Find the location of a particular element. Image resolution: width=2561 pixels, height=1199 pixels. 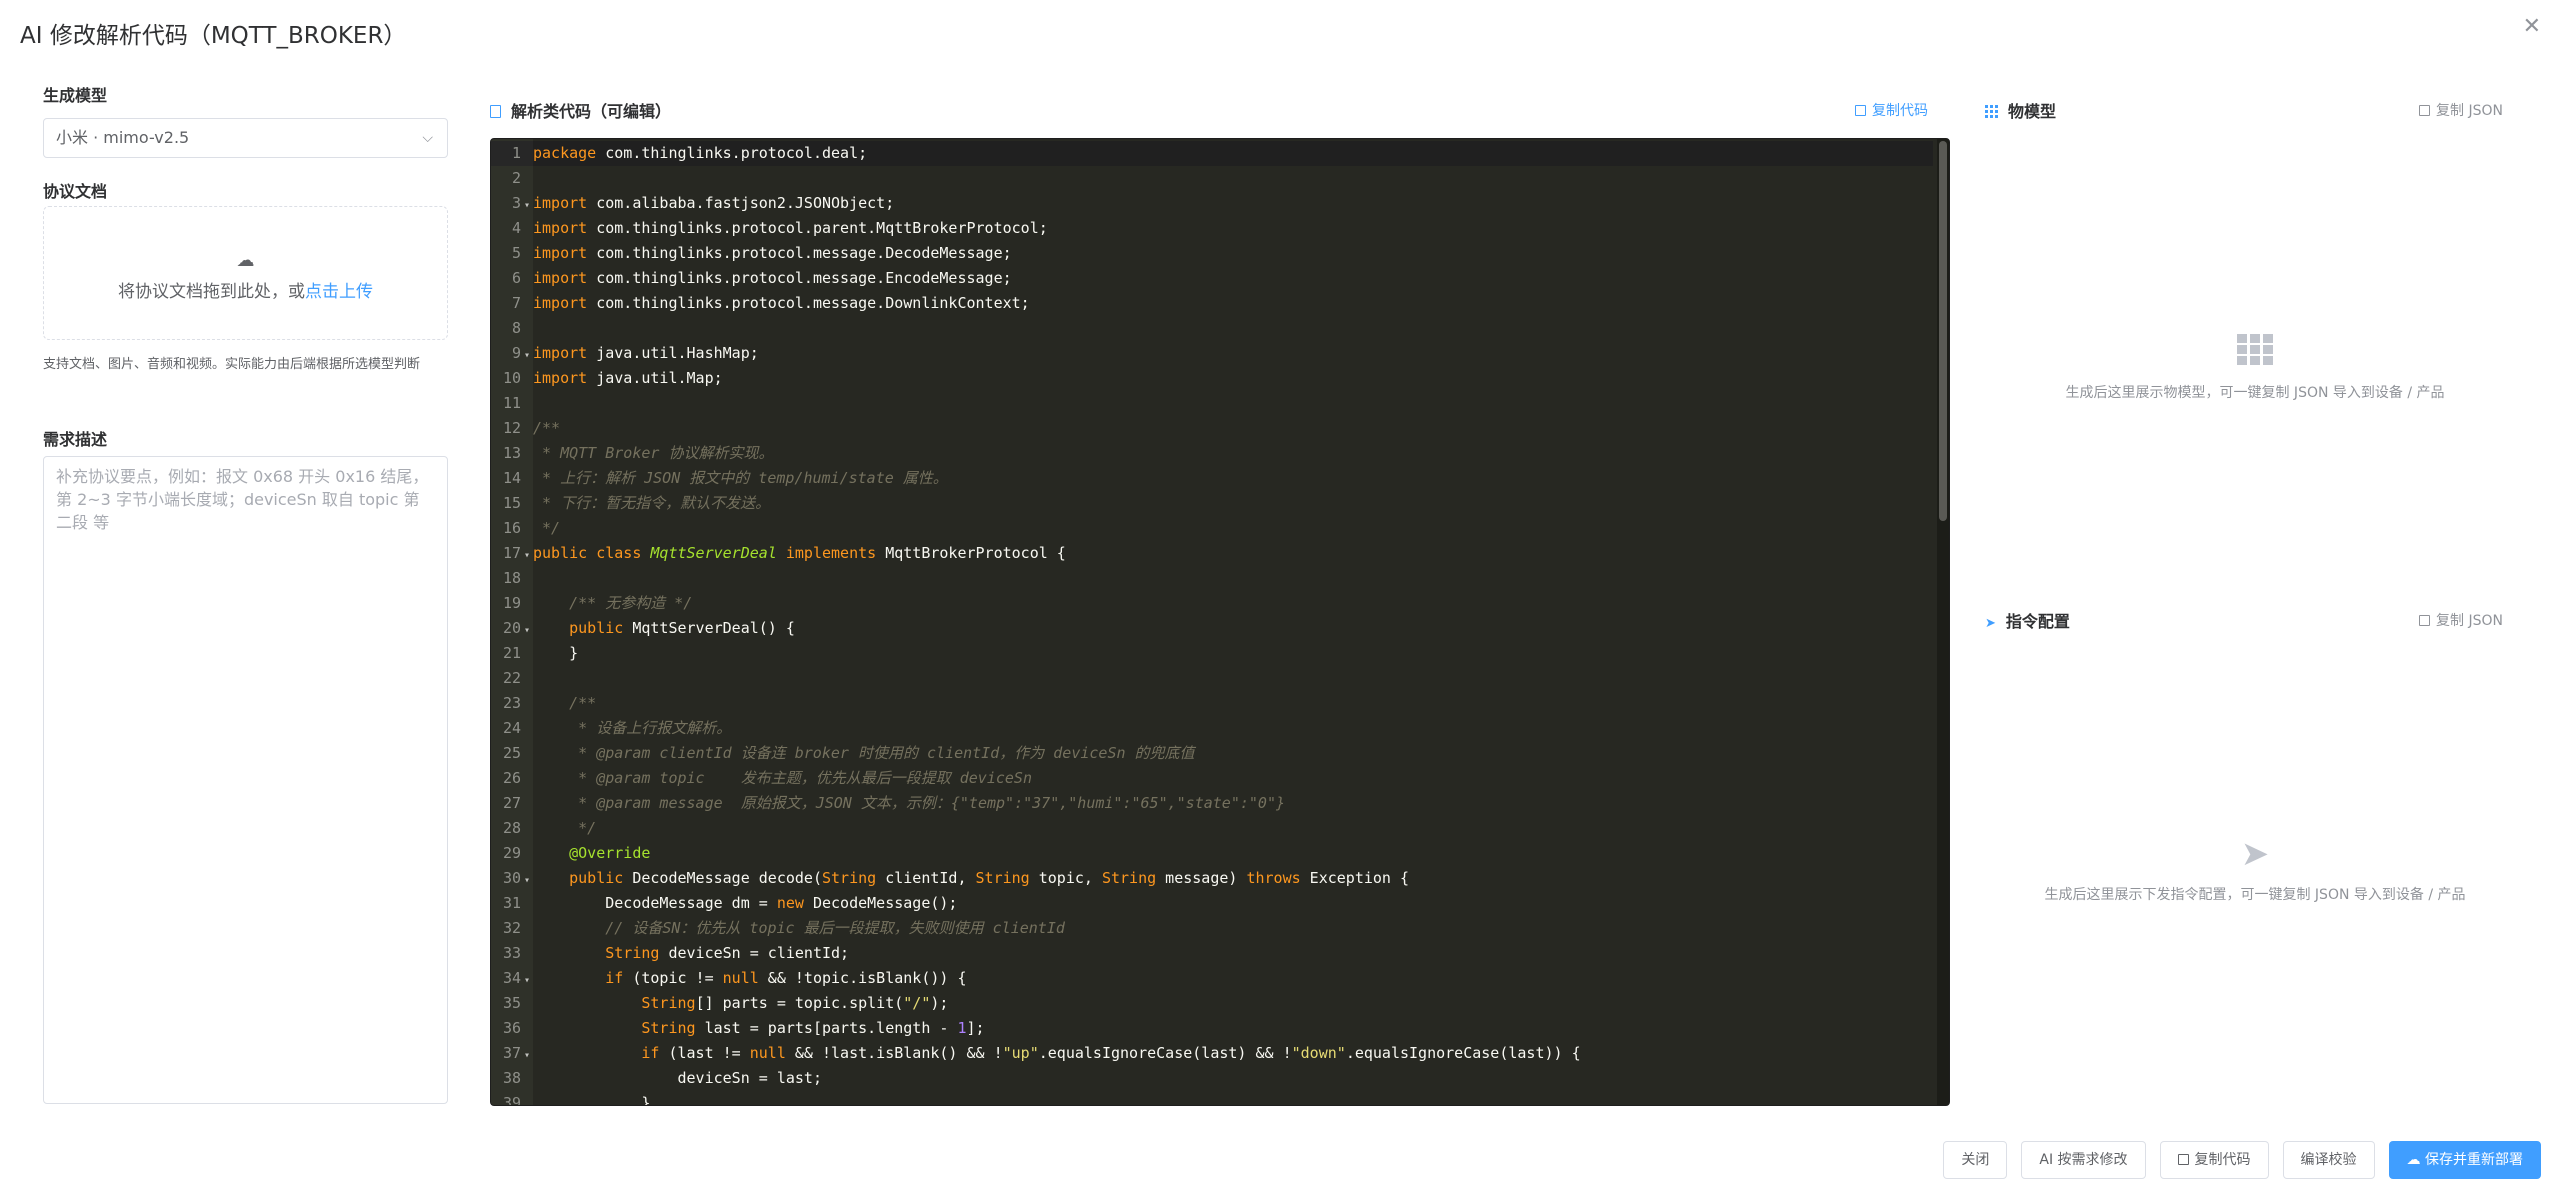

protocol-doc-label: 协议文档 is located at coordinates (75, 191).